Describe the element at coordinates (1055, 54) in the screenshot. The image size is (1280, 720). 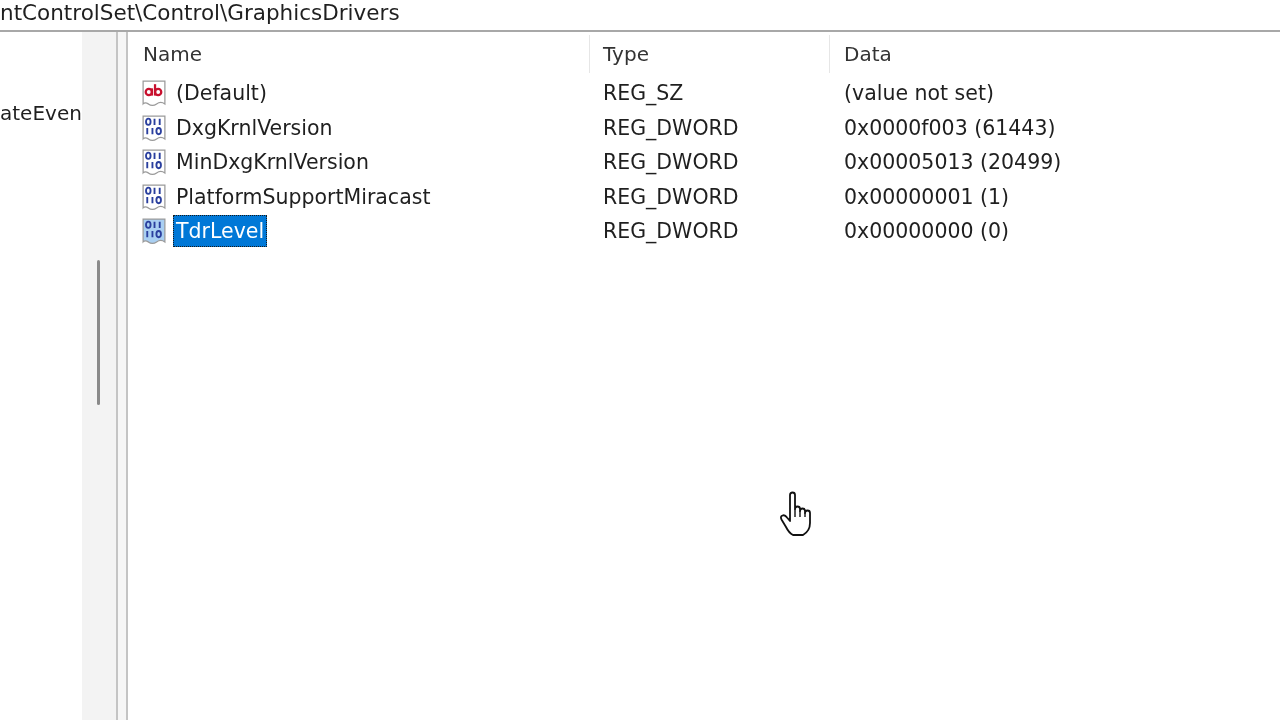
I see `column-header: Data` at that location.